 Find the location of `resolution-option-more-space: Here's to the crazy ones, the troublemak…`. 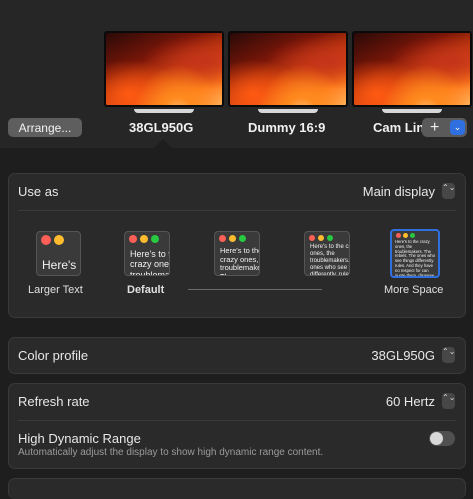

resolution-option-more-space: Here's to the crazy ones, the troublemak… is located at coordinates (415, 253).